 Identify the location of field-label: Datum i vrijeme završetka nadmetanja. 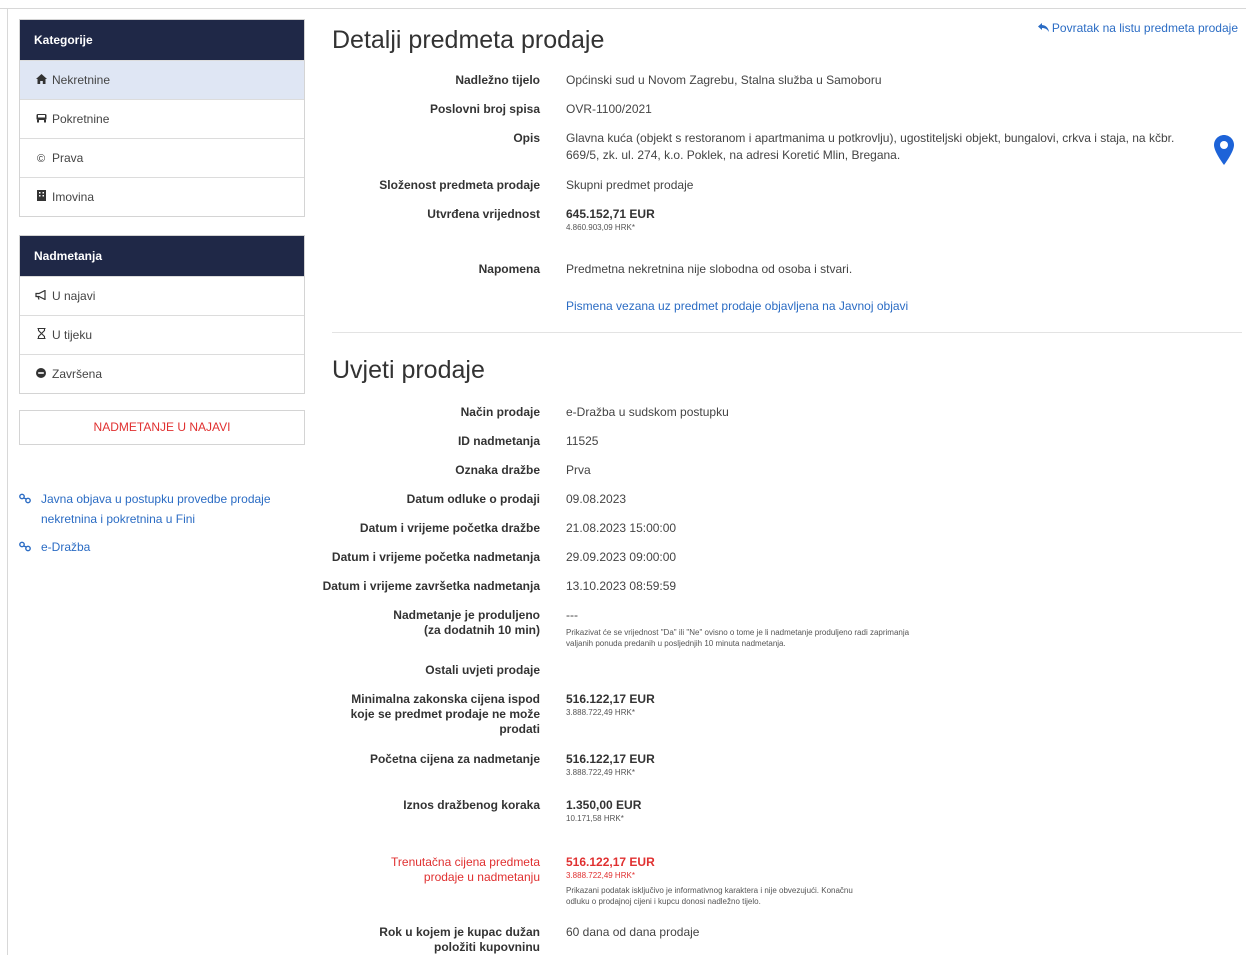
(431, 586).